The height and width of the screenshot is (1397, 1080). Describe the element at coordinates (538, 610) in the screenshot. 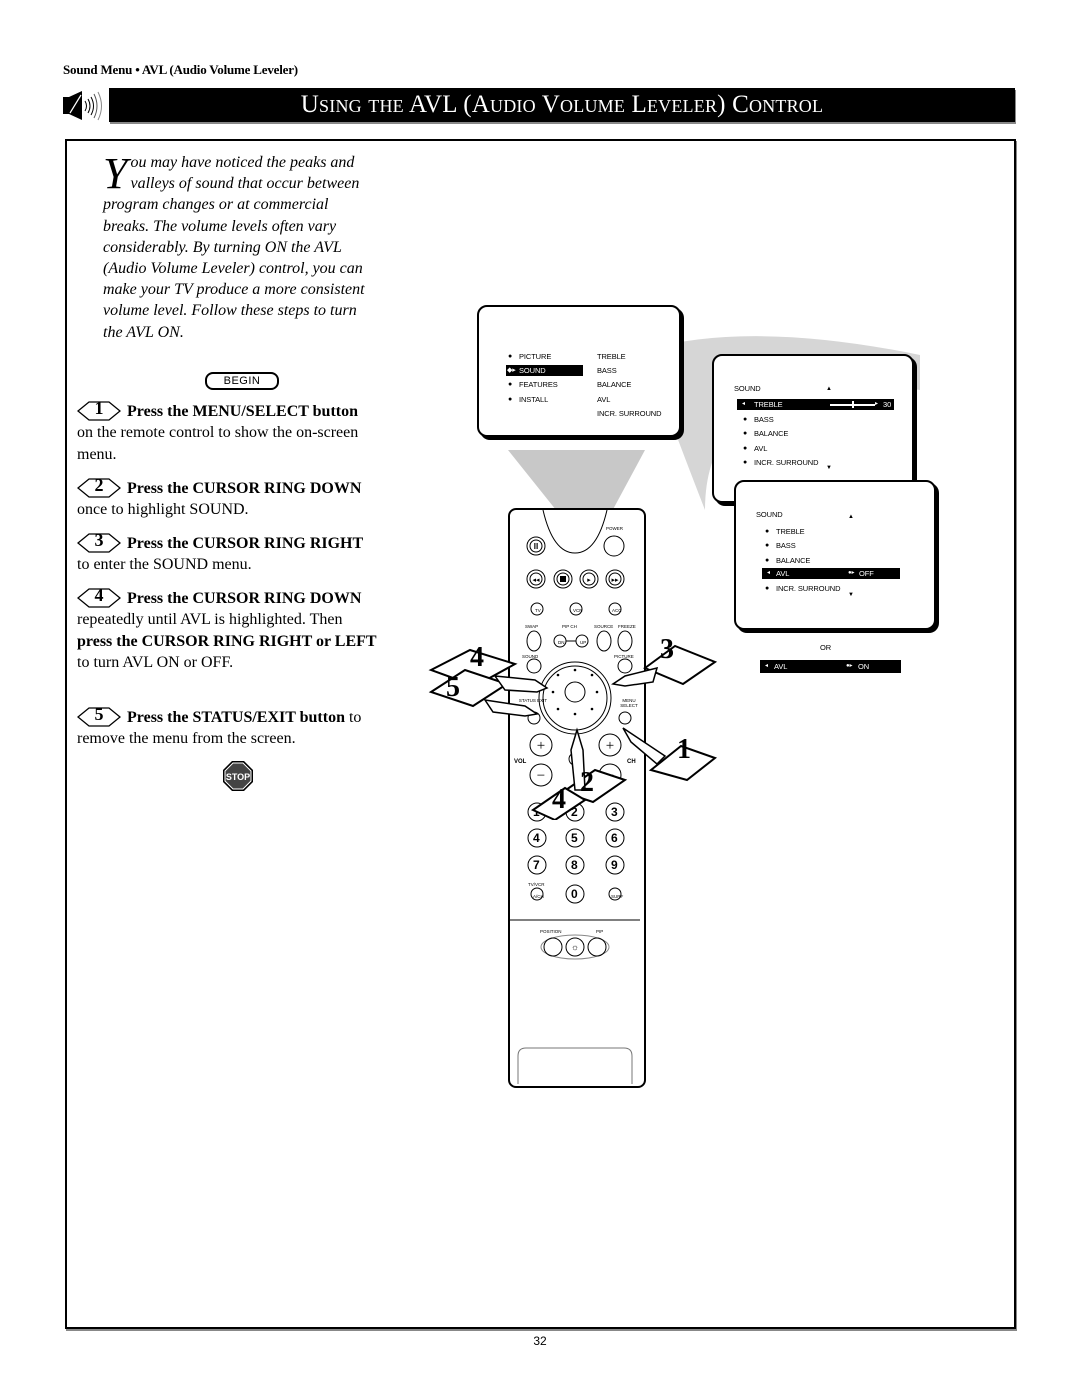

I see `tv-button: TV` at that location.